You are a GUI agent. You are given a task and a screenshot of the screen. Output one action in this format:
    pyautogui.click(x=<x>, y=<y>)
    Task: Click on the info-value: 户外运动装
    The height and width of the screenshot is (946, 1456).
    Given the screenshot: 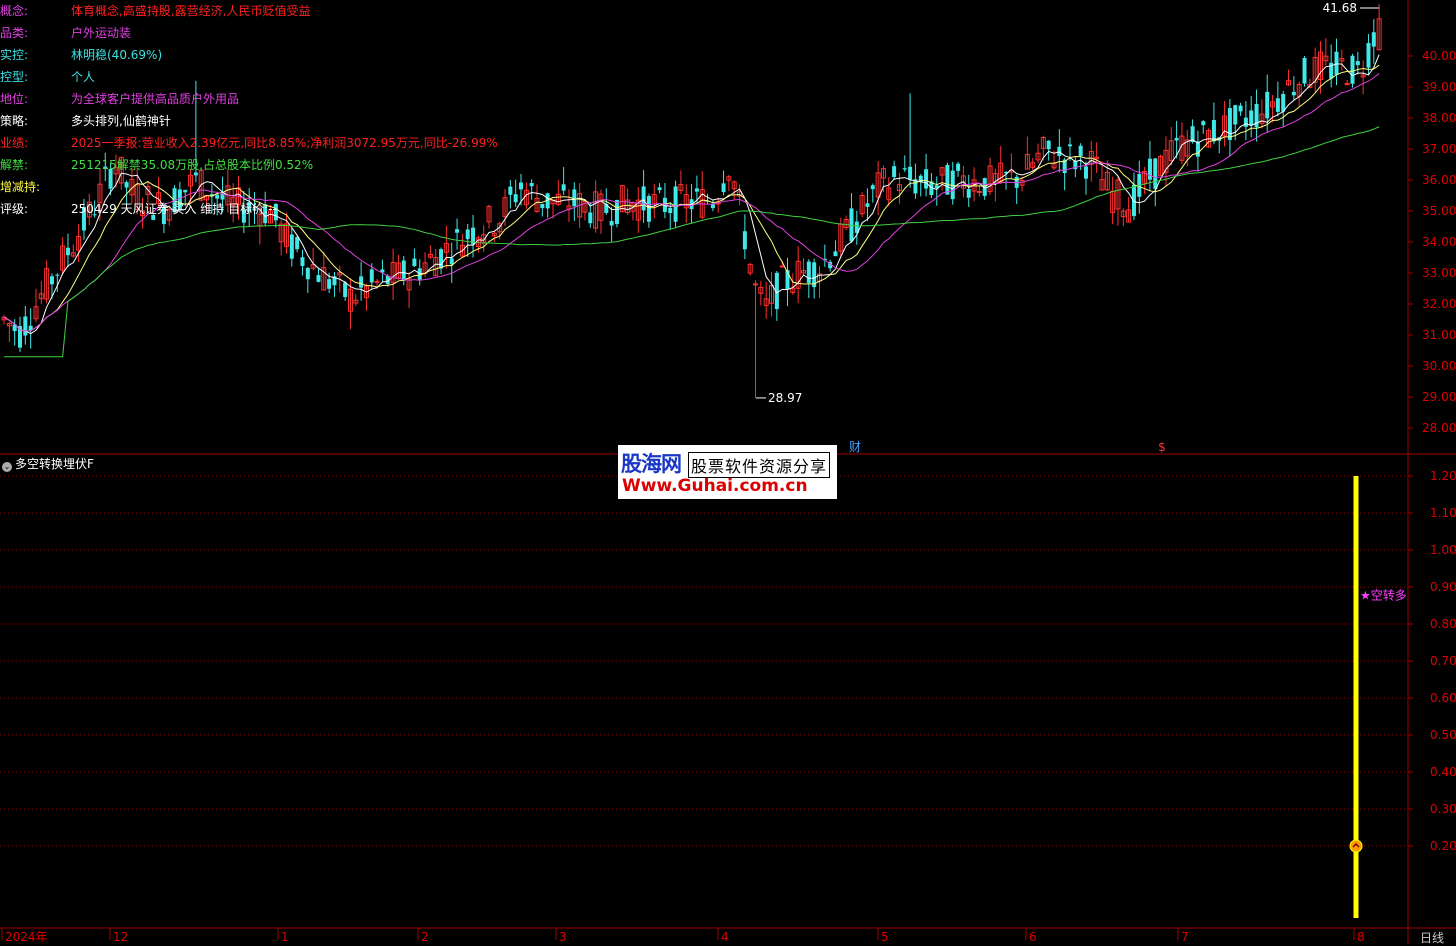 What is the action you would take?
    pyautogui.click(x=101, y=33)
    